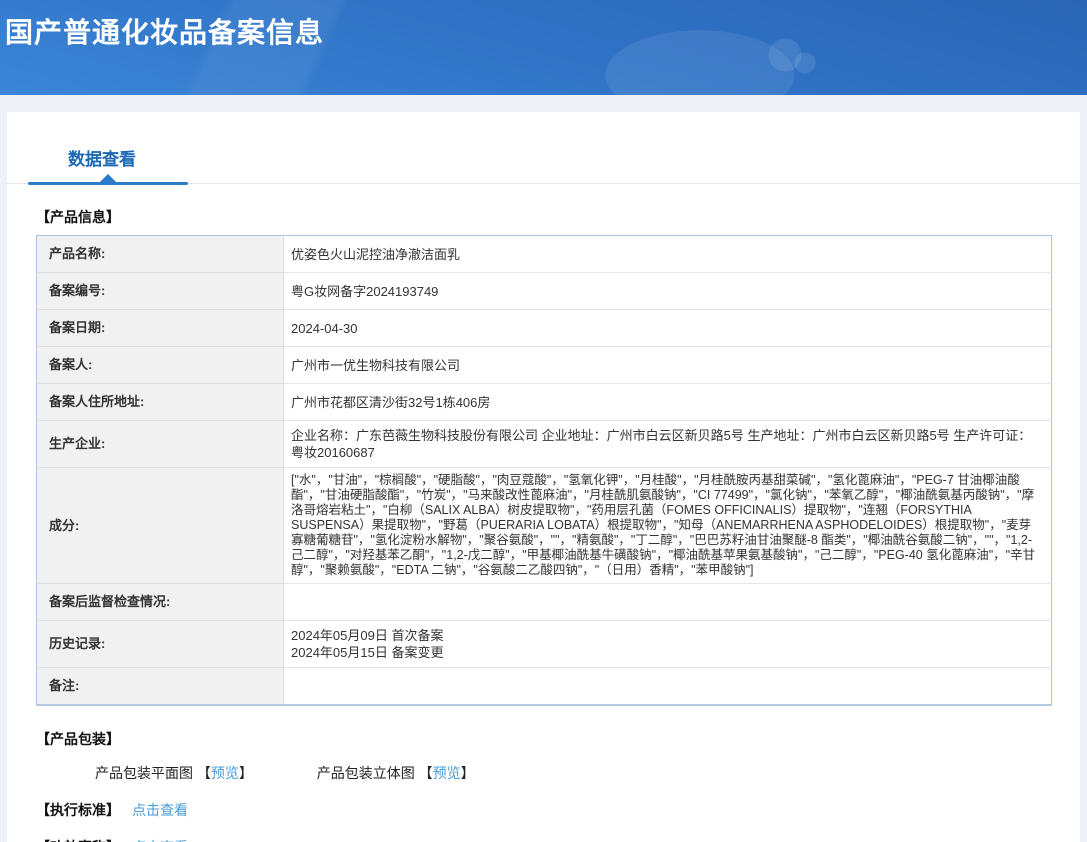 Image resolution: width=1087 pixels, height=842 pixels. I want to click on row-value: 粤G妆网备字2024193749, so click(667, 291).